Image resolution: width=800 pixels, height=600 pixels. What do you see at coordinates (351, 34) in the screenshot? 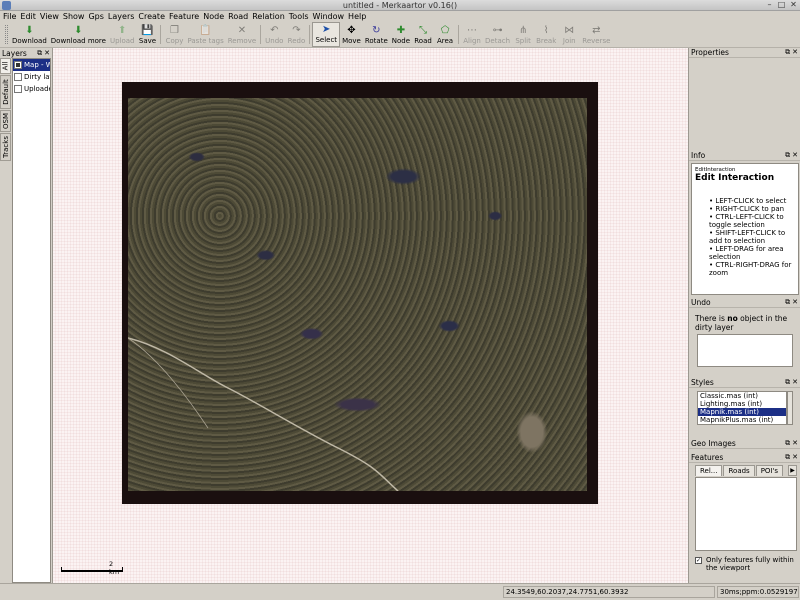
I see `move-button: ✥ Move` at bounding box center [351, 34].